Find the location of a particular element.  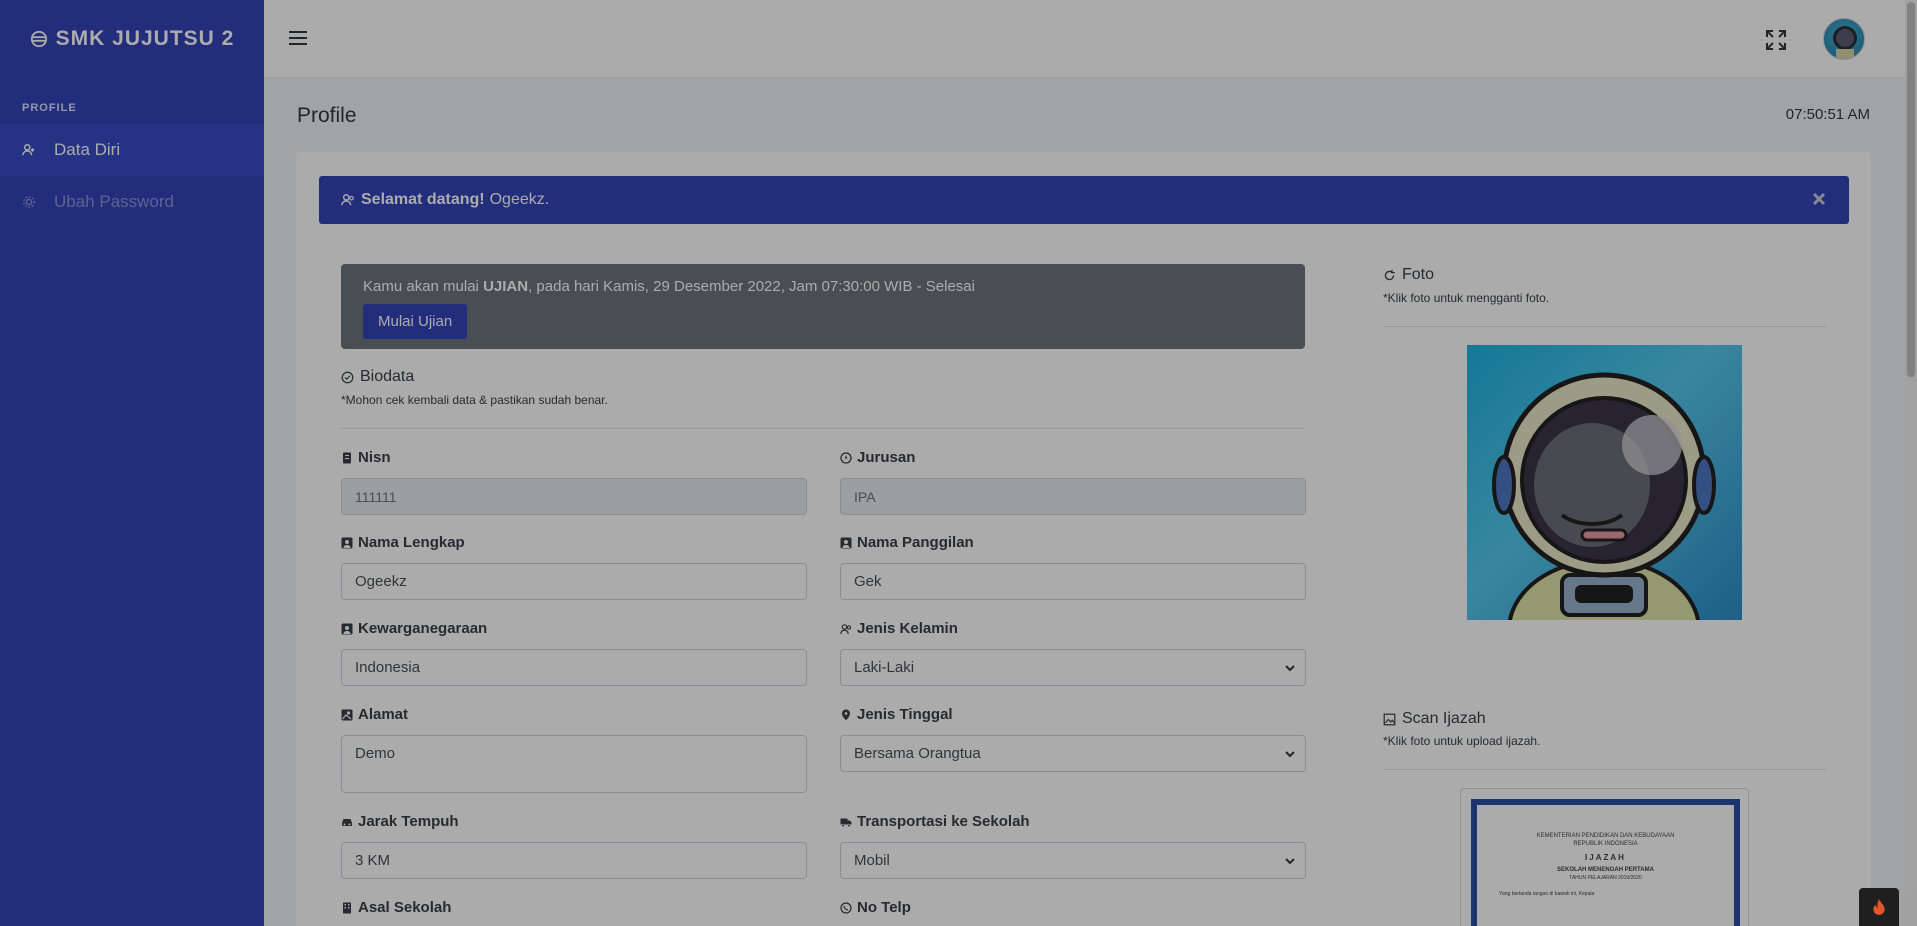

building-icon is located at coordinates (347, 907).